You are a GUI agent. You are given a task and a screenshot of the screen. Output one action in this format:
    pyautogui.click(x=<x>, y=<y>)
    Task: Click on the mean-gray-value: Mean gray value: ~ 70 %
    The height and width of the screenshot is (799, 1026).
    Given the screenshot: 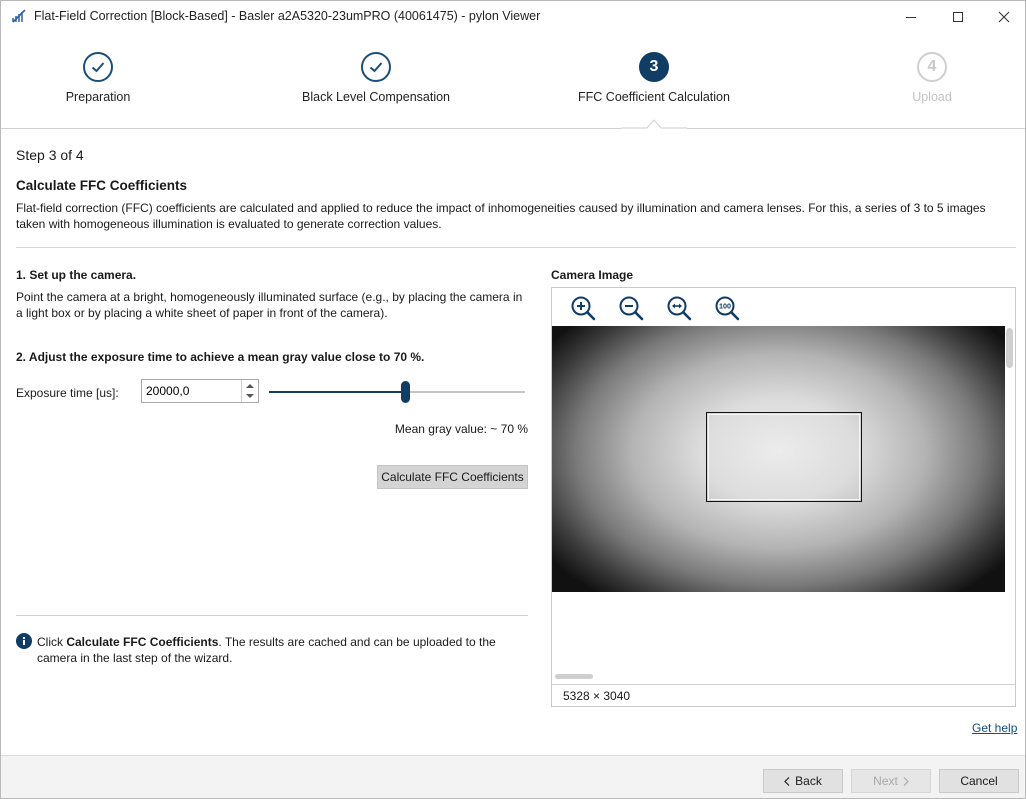 What is the action you would take?
    pyautogui.click(x=461, y=429)
    